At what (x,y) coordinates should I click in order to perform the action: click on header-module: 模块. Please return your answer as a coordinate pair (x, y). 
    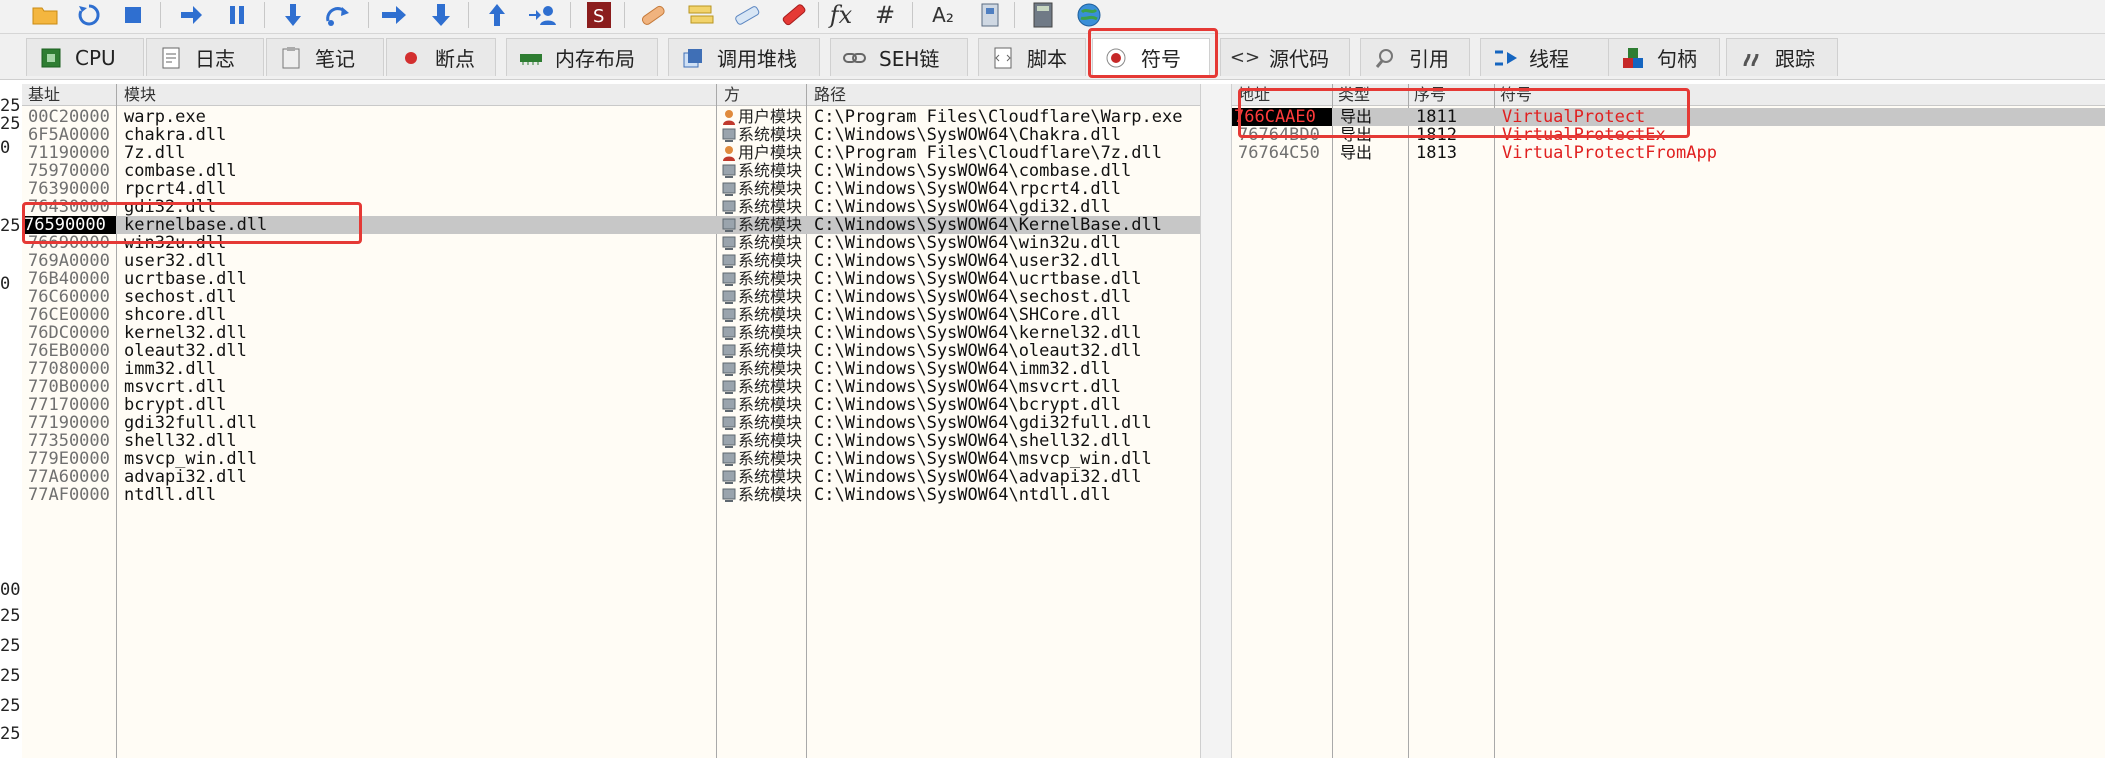
    Looking at the image, I should click on (428, 95).